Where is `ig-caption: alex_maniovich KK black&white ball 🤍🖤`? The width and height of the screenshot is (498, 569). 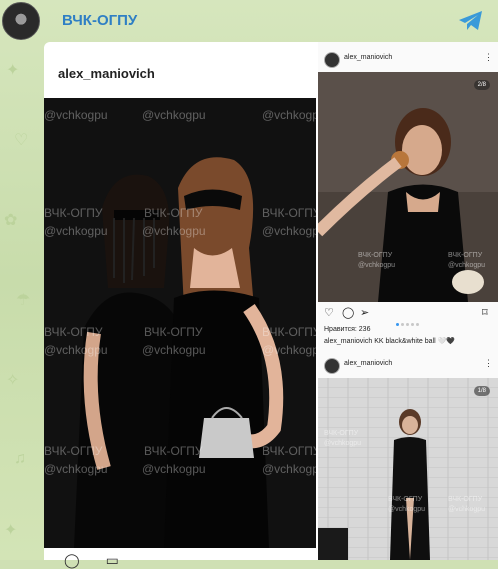 ig-caption: alex_maniovich KK black&white ball 🤍🖤 is located at coordinates (390, 341).